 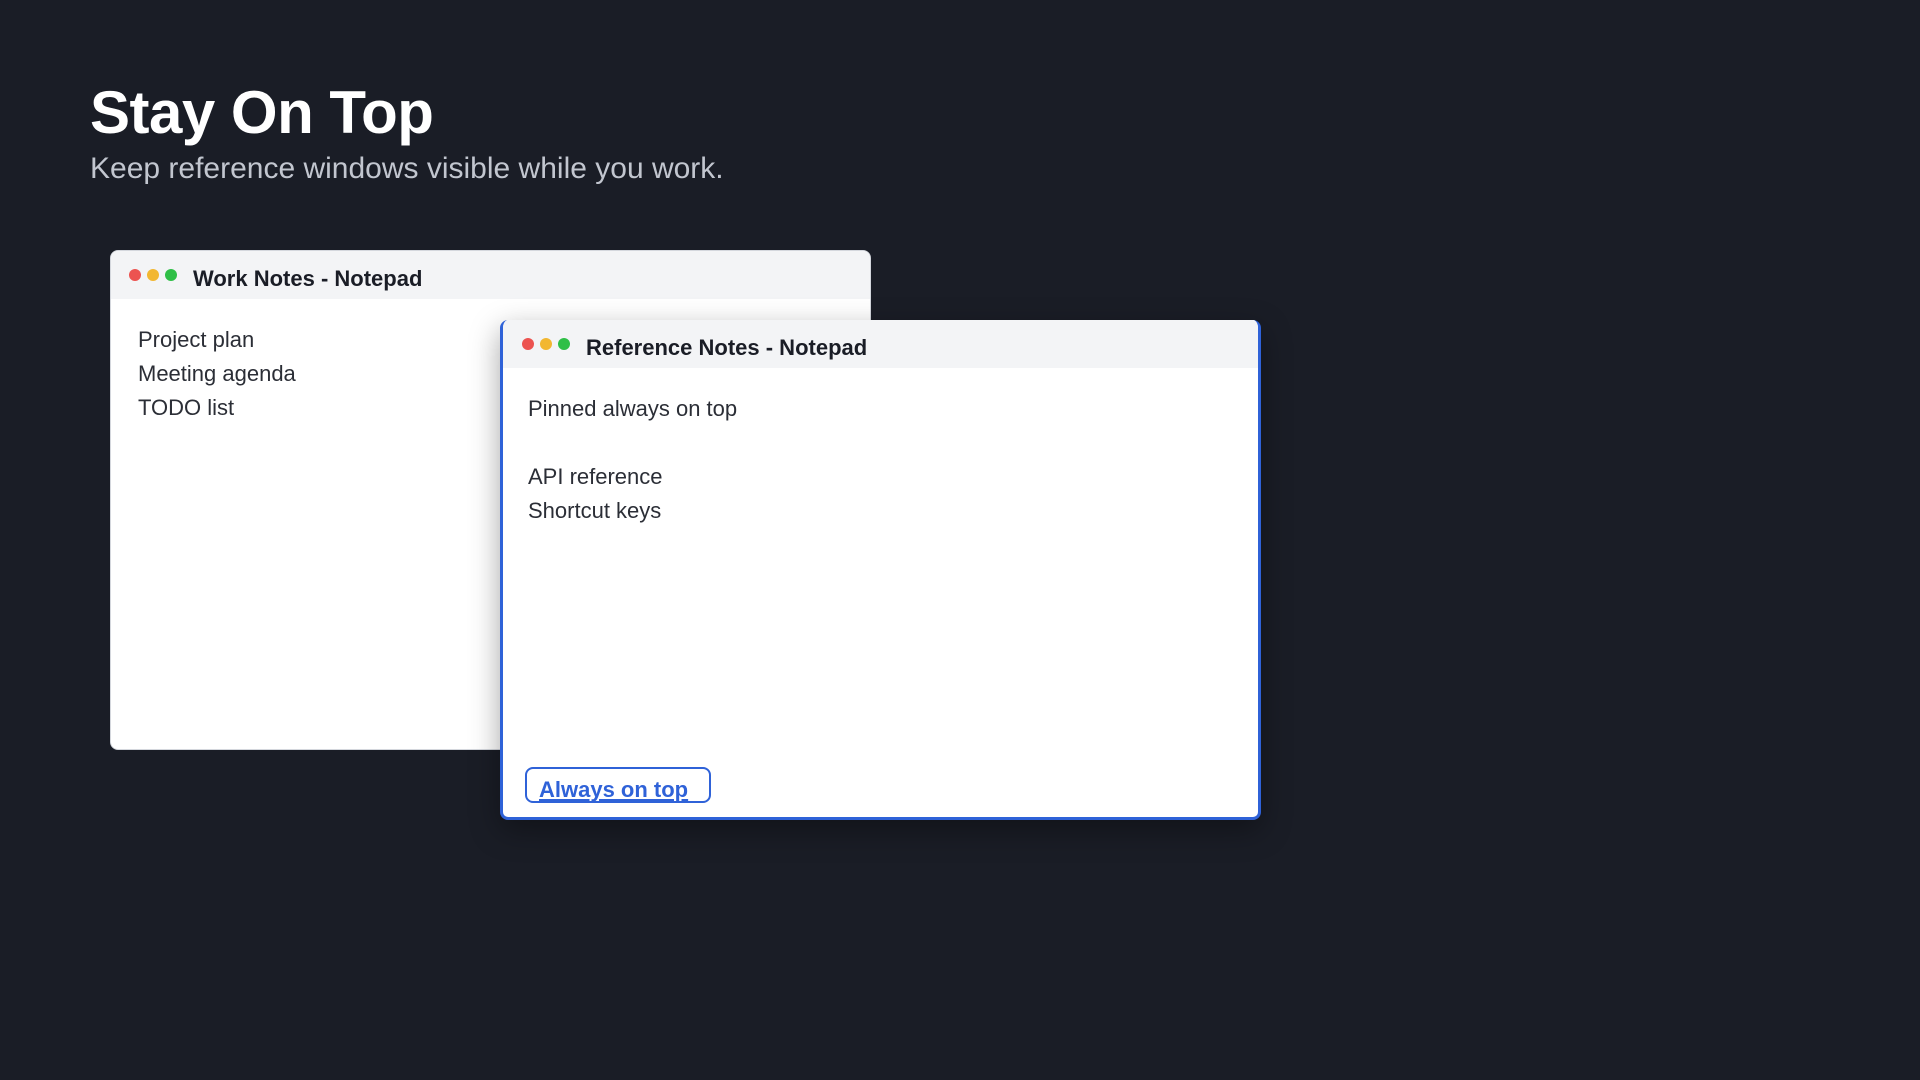 I want to click on window-titlebar: Reference Notes - Notepad, so click(x=880, y=344).